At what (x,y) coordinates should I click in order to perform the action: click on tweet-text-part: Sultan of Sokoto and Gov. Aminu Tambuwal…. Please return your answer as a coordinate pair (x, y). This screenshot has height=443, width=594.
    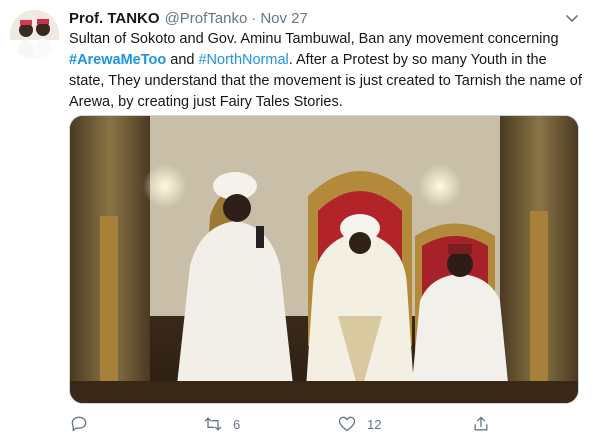
    Looking at the image, I should click on (314, 39).